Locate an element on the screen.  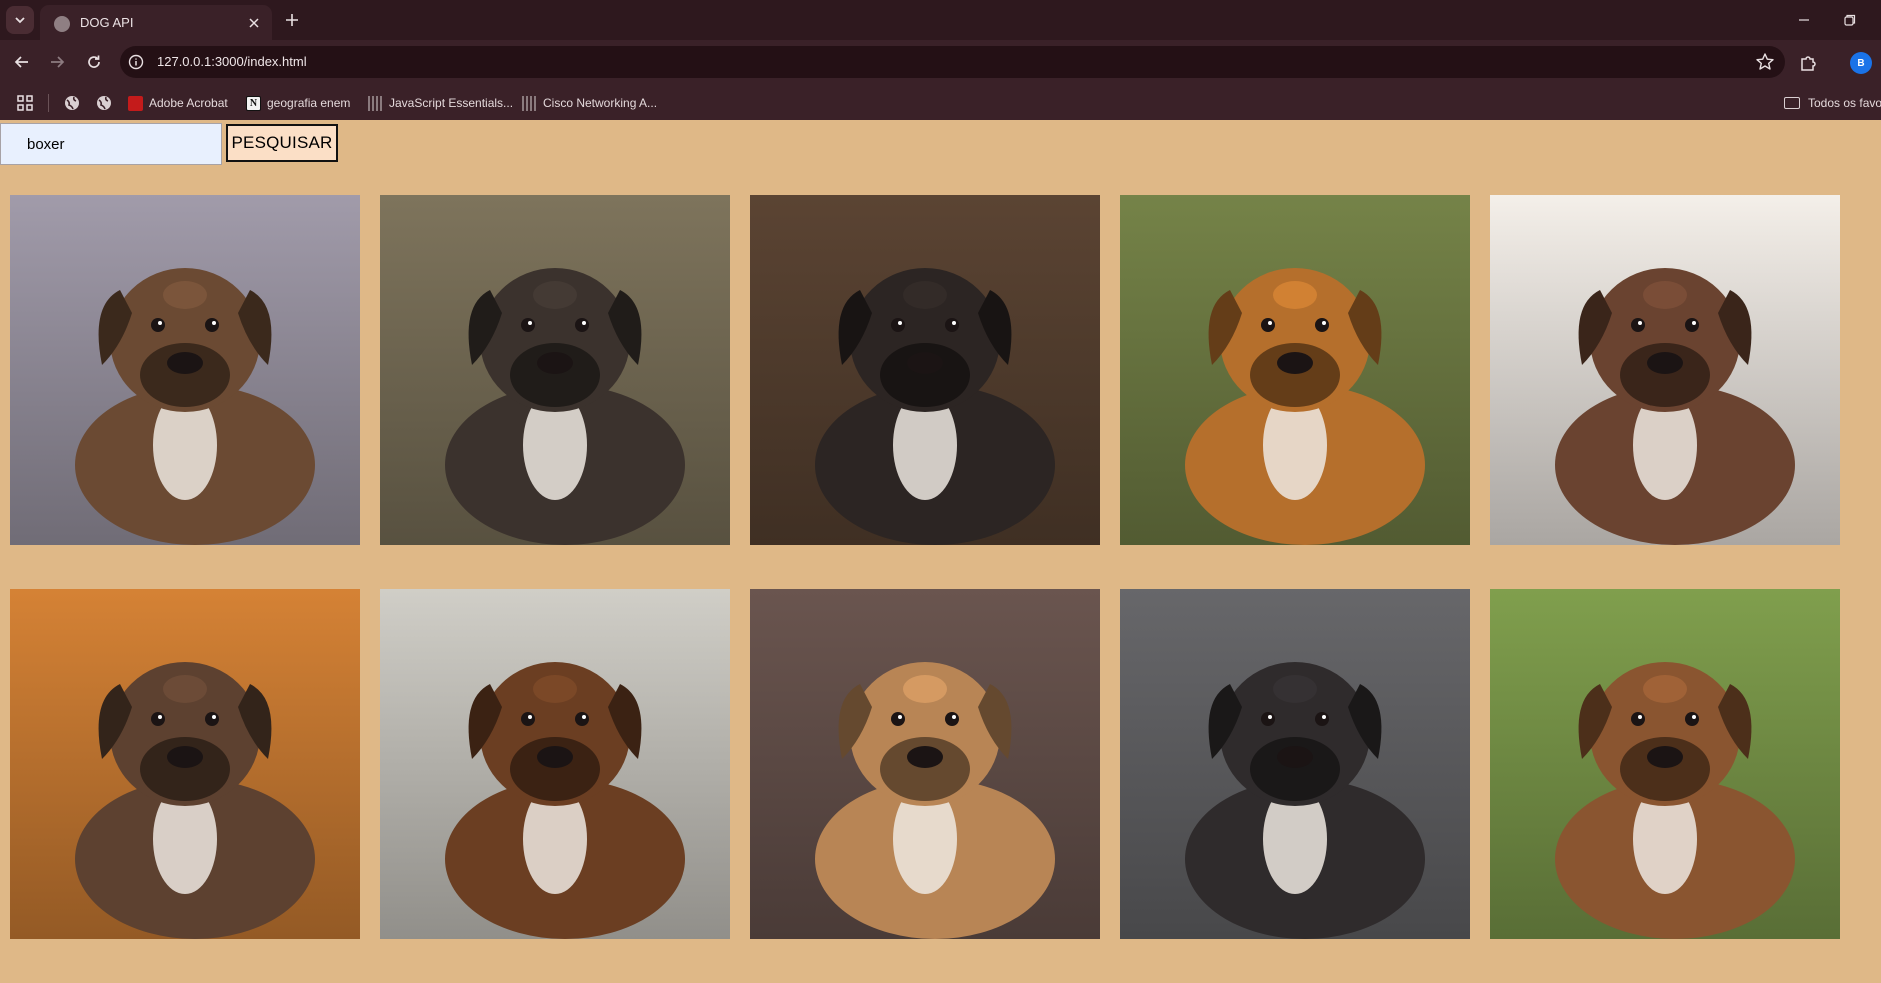
all-bookmarks-label: Todos os favo is located at coordinates (1844, 103).